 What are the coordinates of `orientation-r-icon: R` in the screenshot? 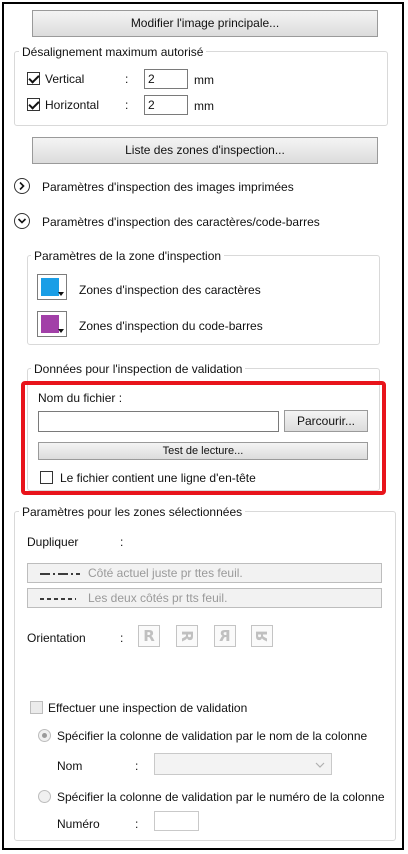 It's located at (149, 636).